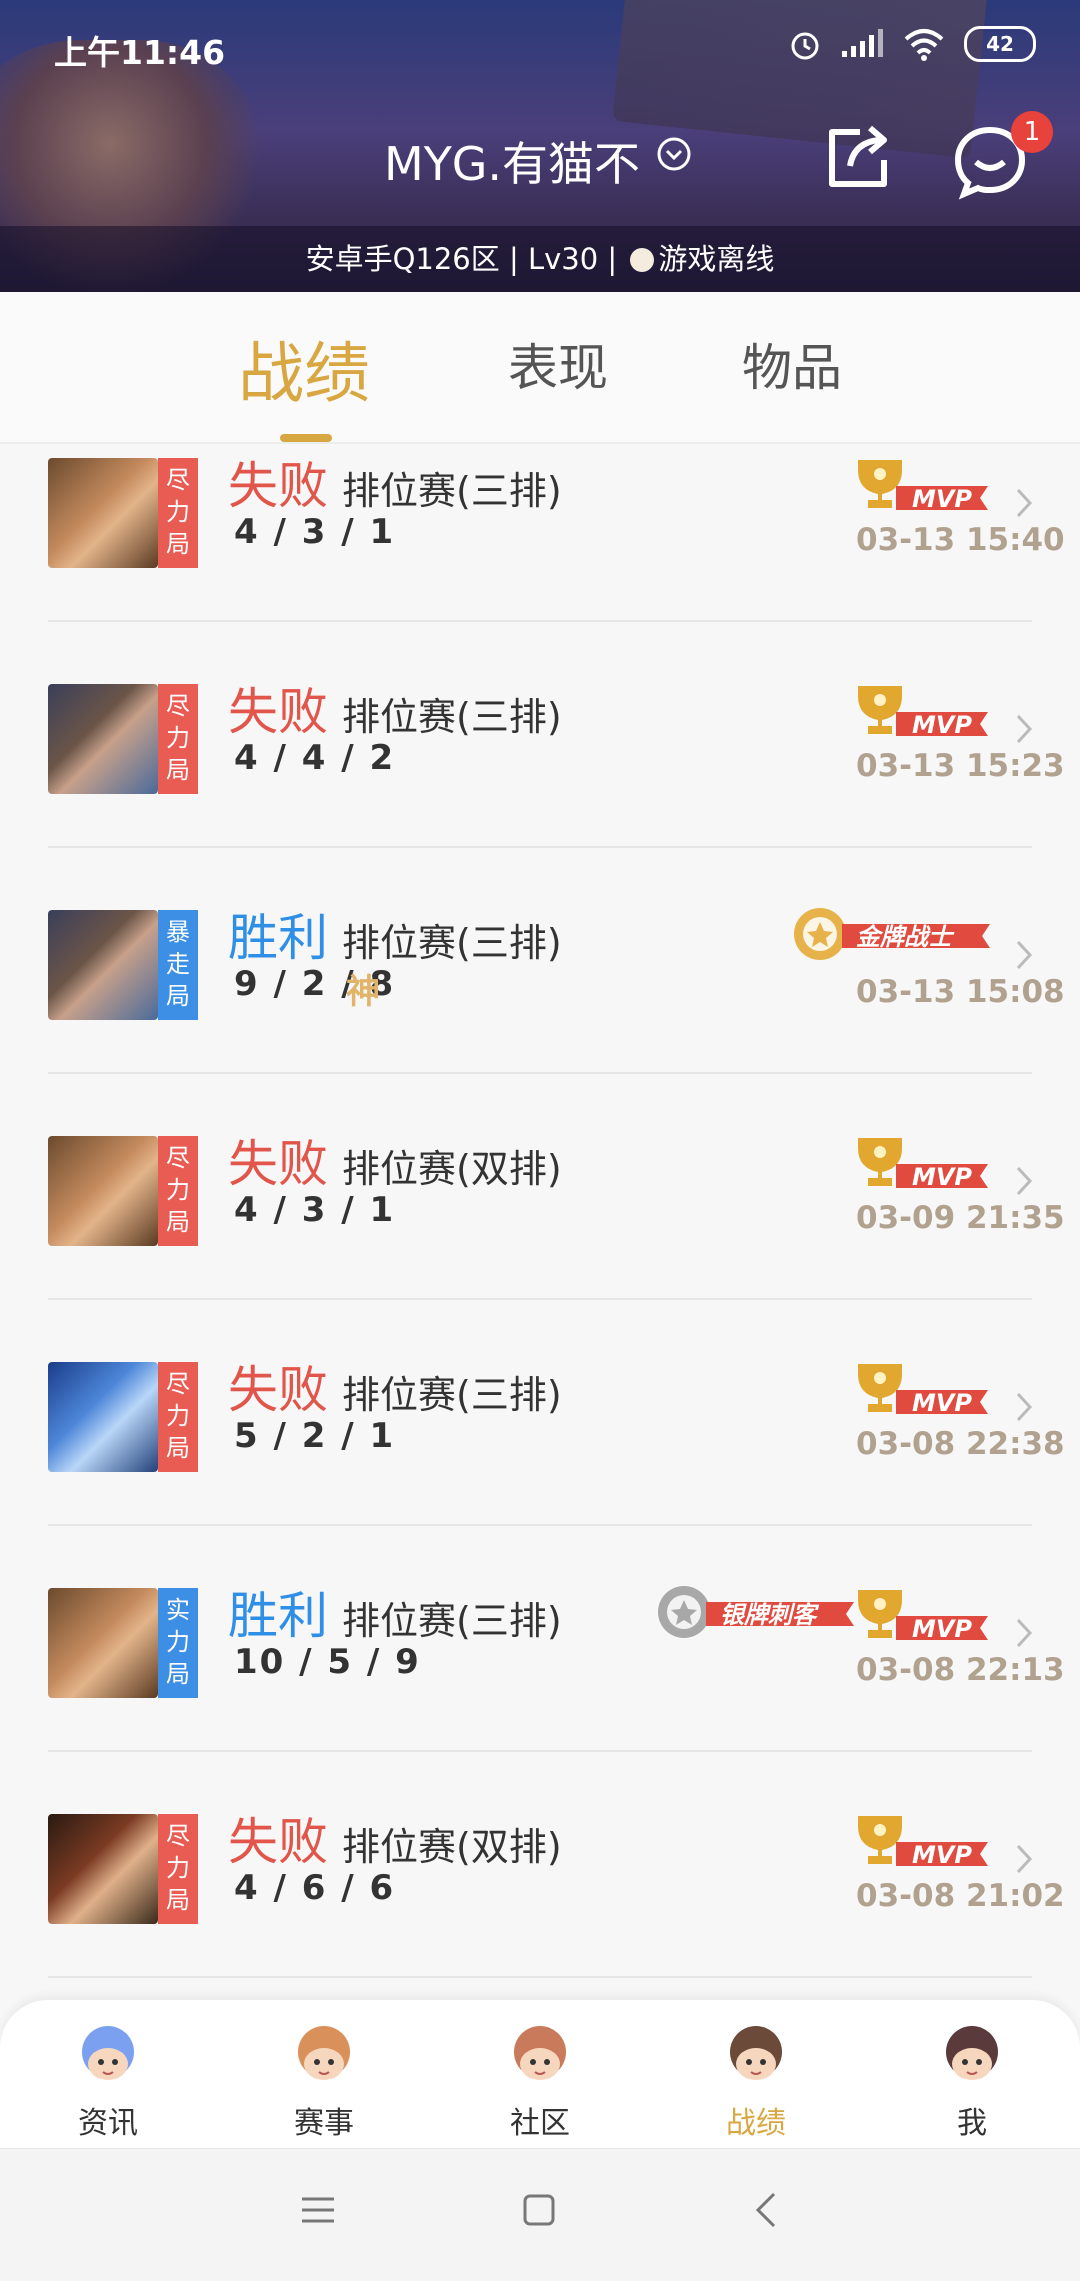 This screenshot has width=1080, height=2281. I want to click on offline-dot-icon, so click(642, 260).